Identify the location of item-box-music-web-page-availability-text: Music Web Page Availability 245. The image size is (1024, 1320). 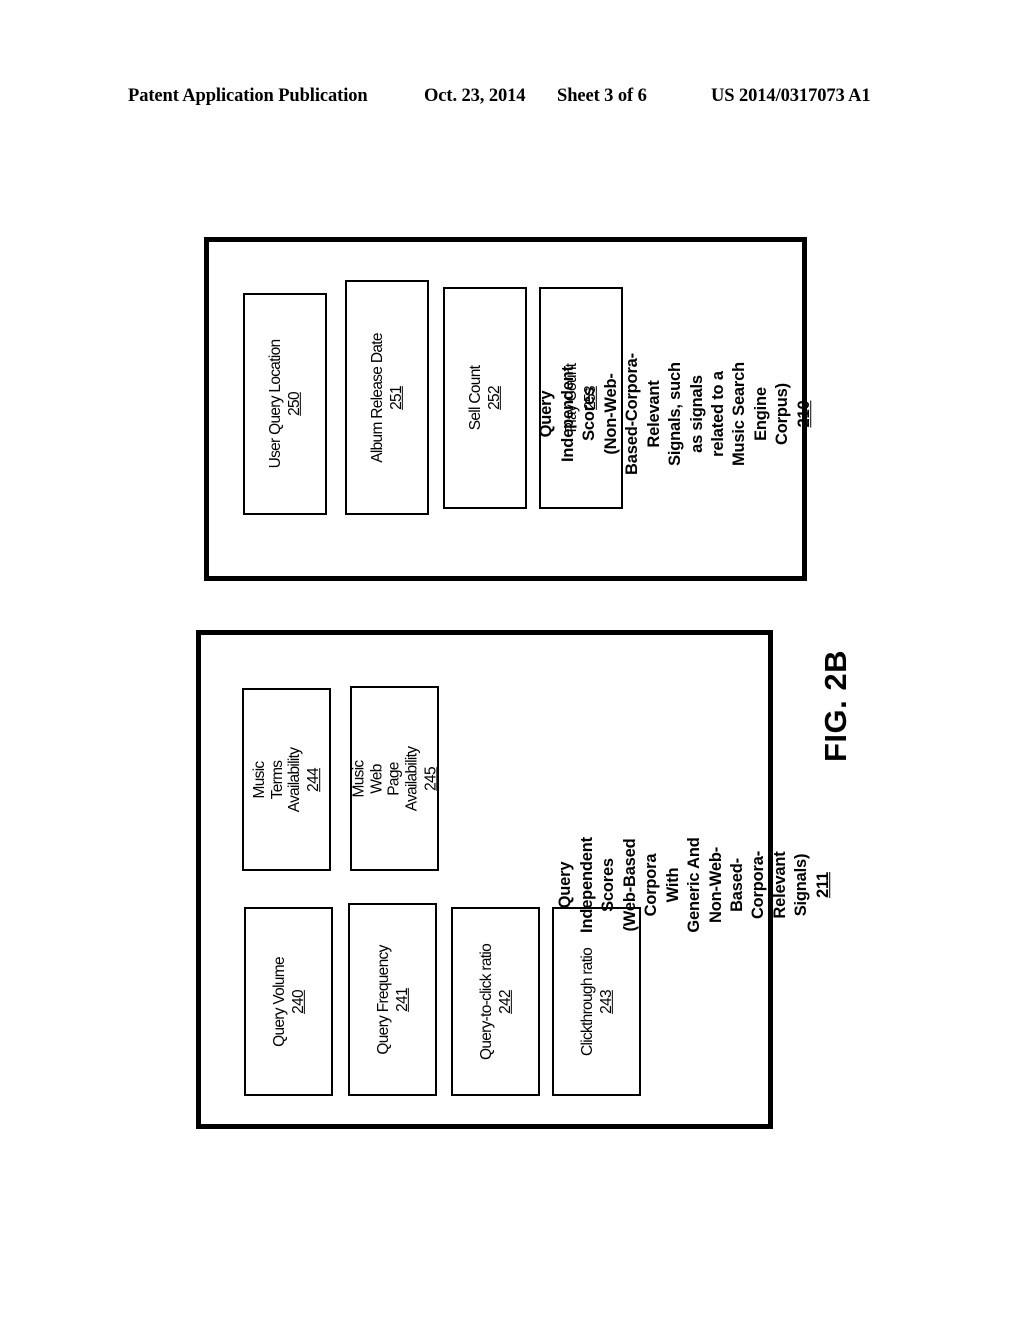
(394, 778).